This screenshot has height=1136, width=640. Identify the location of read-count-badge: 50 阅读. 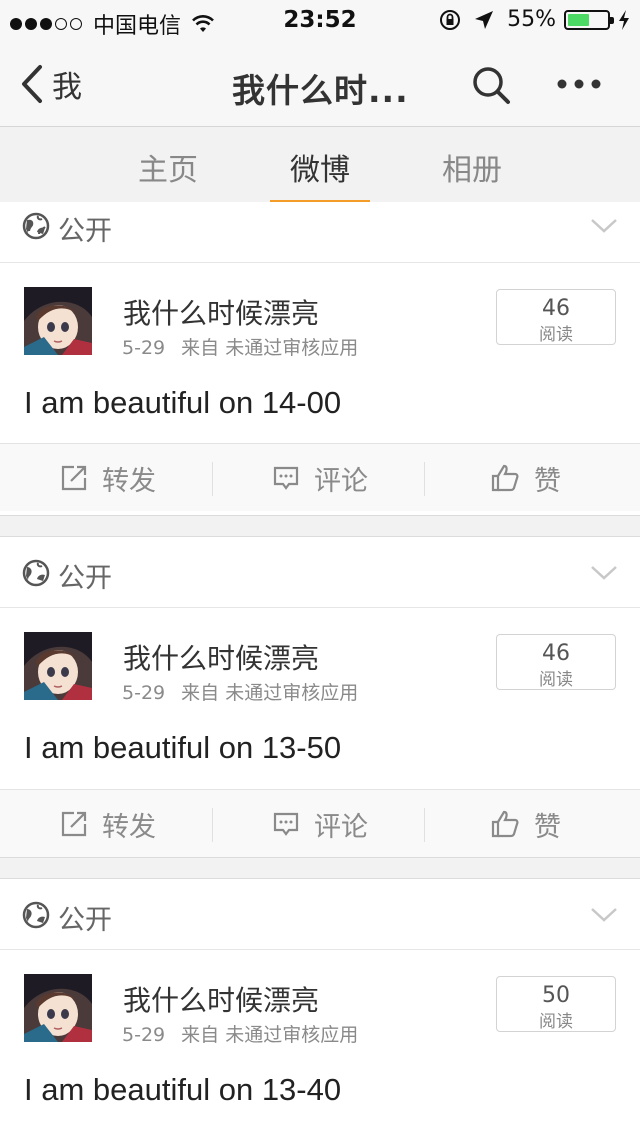
(556, 1004).